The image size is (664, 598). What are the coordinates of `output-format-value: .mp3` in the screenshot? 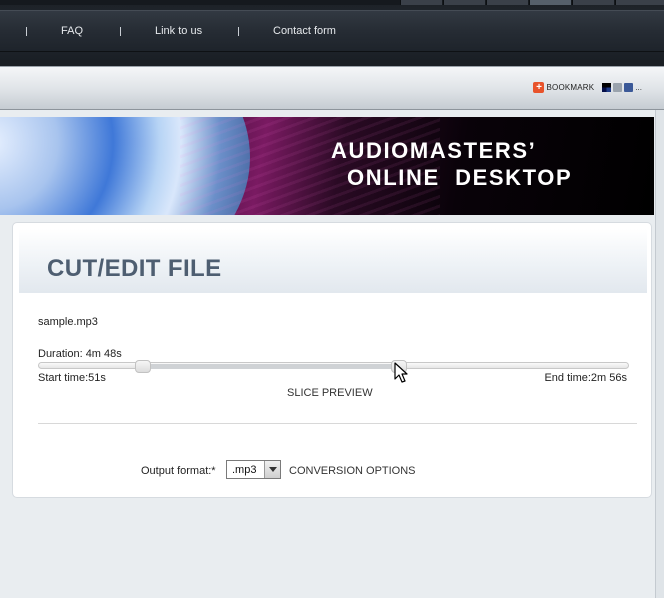 It's located at (244, 470).